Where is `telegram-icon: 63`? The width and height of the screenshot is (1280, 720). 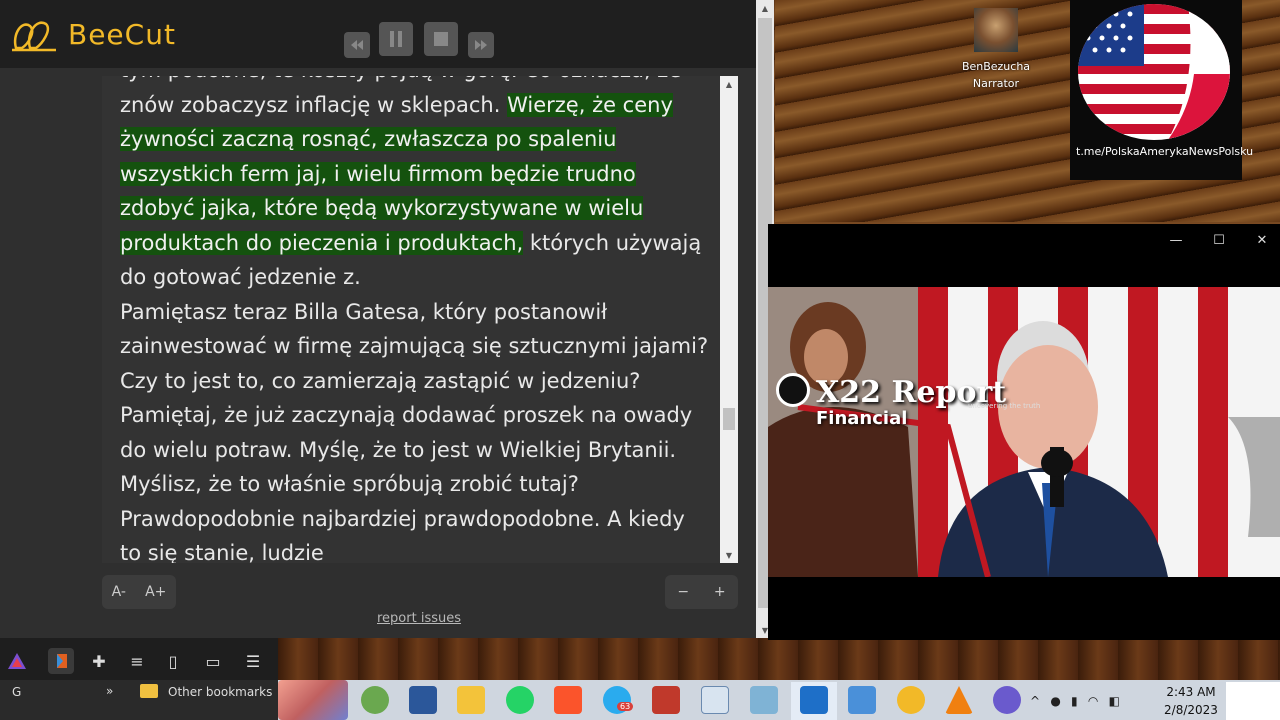 telegram-icon: 63 is located at coordinates (618, 700).